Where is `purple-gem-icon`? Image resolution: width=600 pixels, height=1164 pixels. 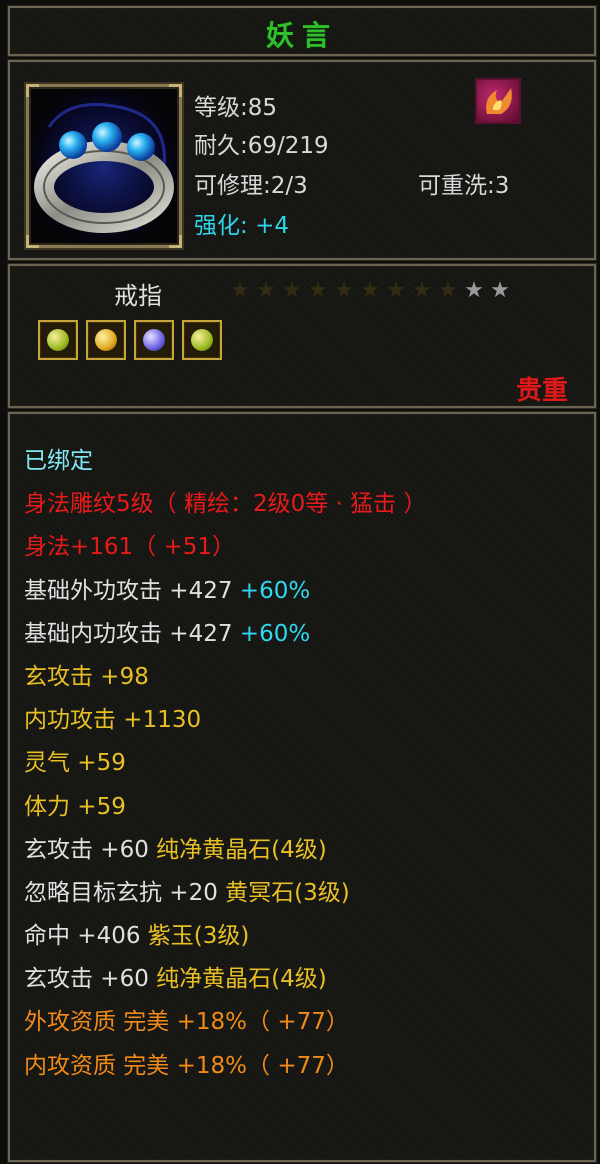 purple-gem-icon is located at coordinates (154, 340).